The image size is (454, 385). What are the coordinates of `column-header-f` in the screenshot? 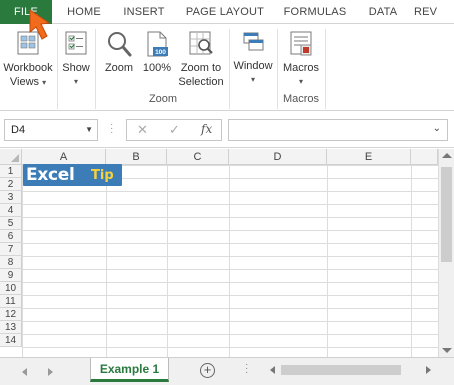 It's located at (424, 157).